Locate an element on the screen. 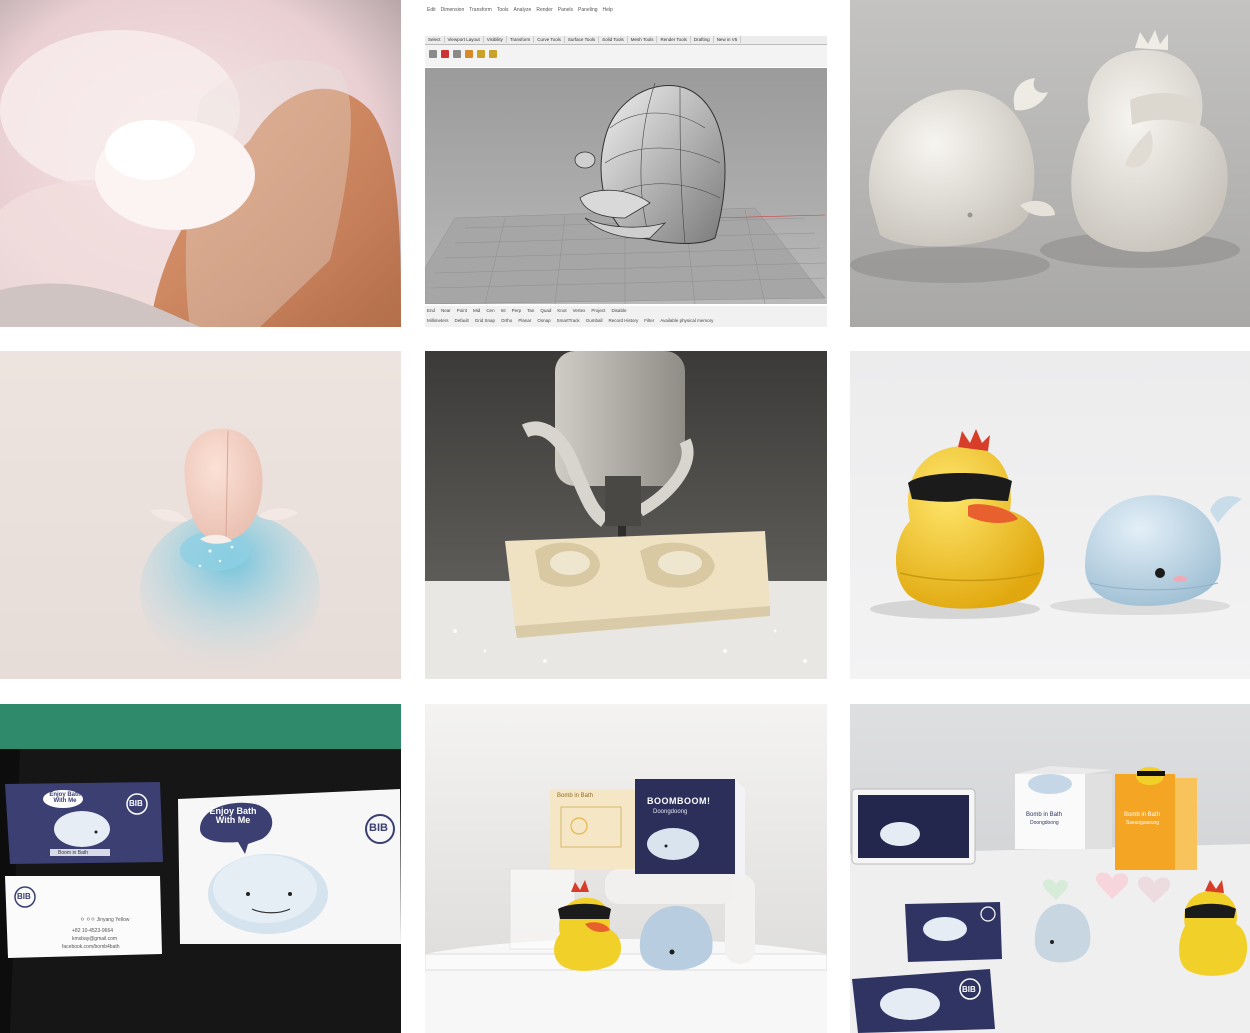 The width and height of the screenshot is (1250, 1033). bib-logo-small: BIB is located at coordinates (136, 803).